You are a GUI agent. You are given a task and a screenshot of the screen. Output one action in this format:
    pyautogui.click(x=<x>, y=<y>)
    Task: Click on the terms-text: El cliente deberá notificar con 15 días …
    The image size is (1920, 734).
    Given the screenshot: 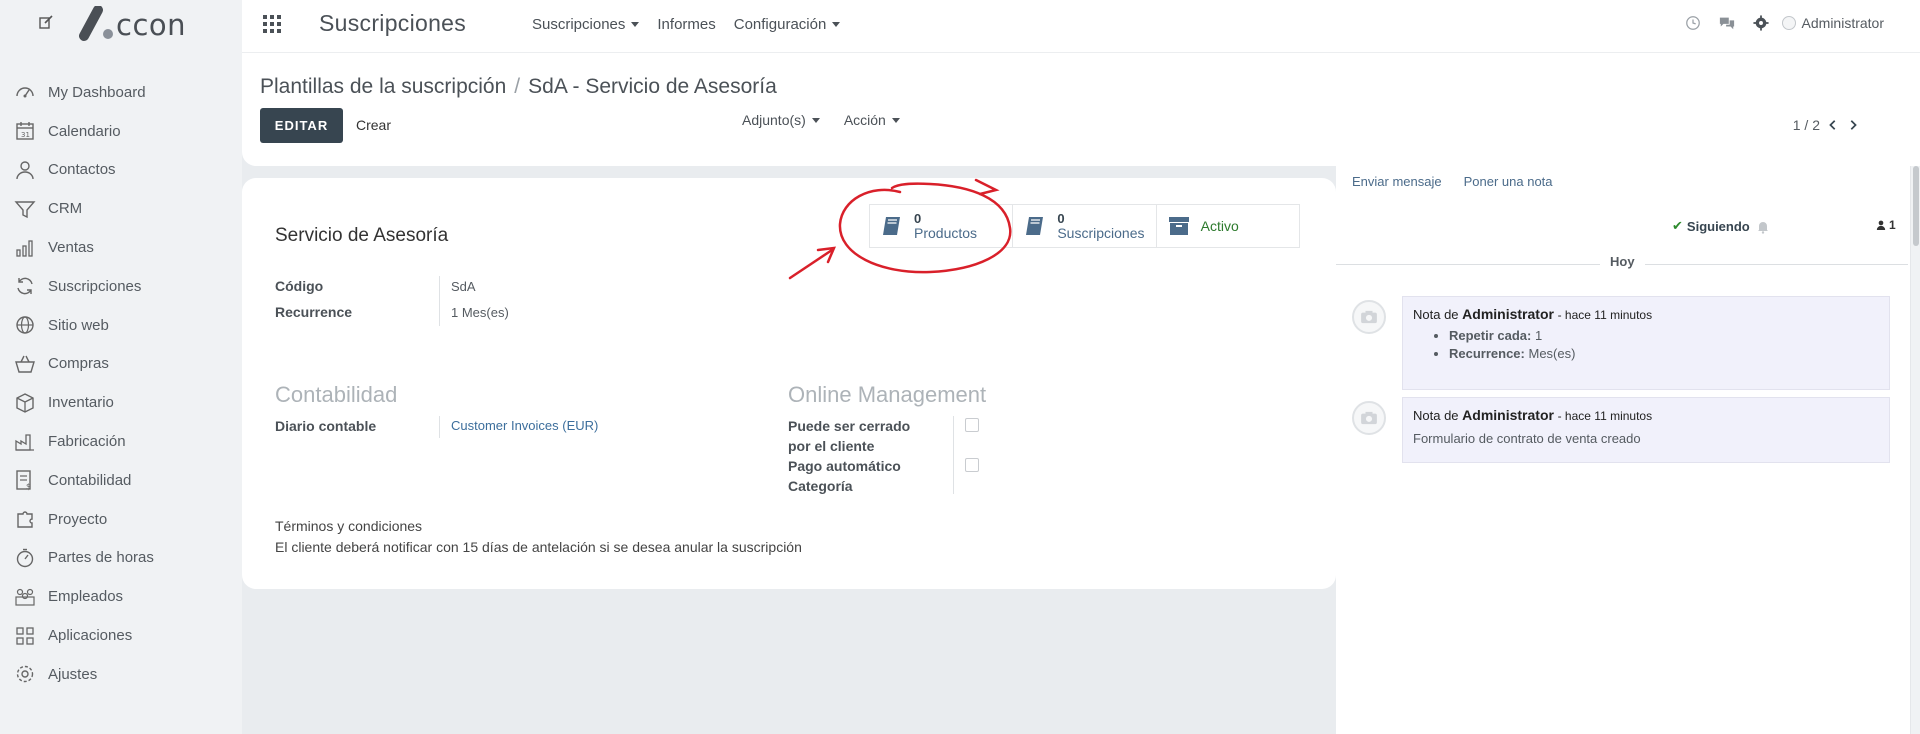 What is the action you would take?
    pyautogui.click(x=538, y=547)
    